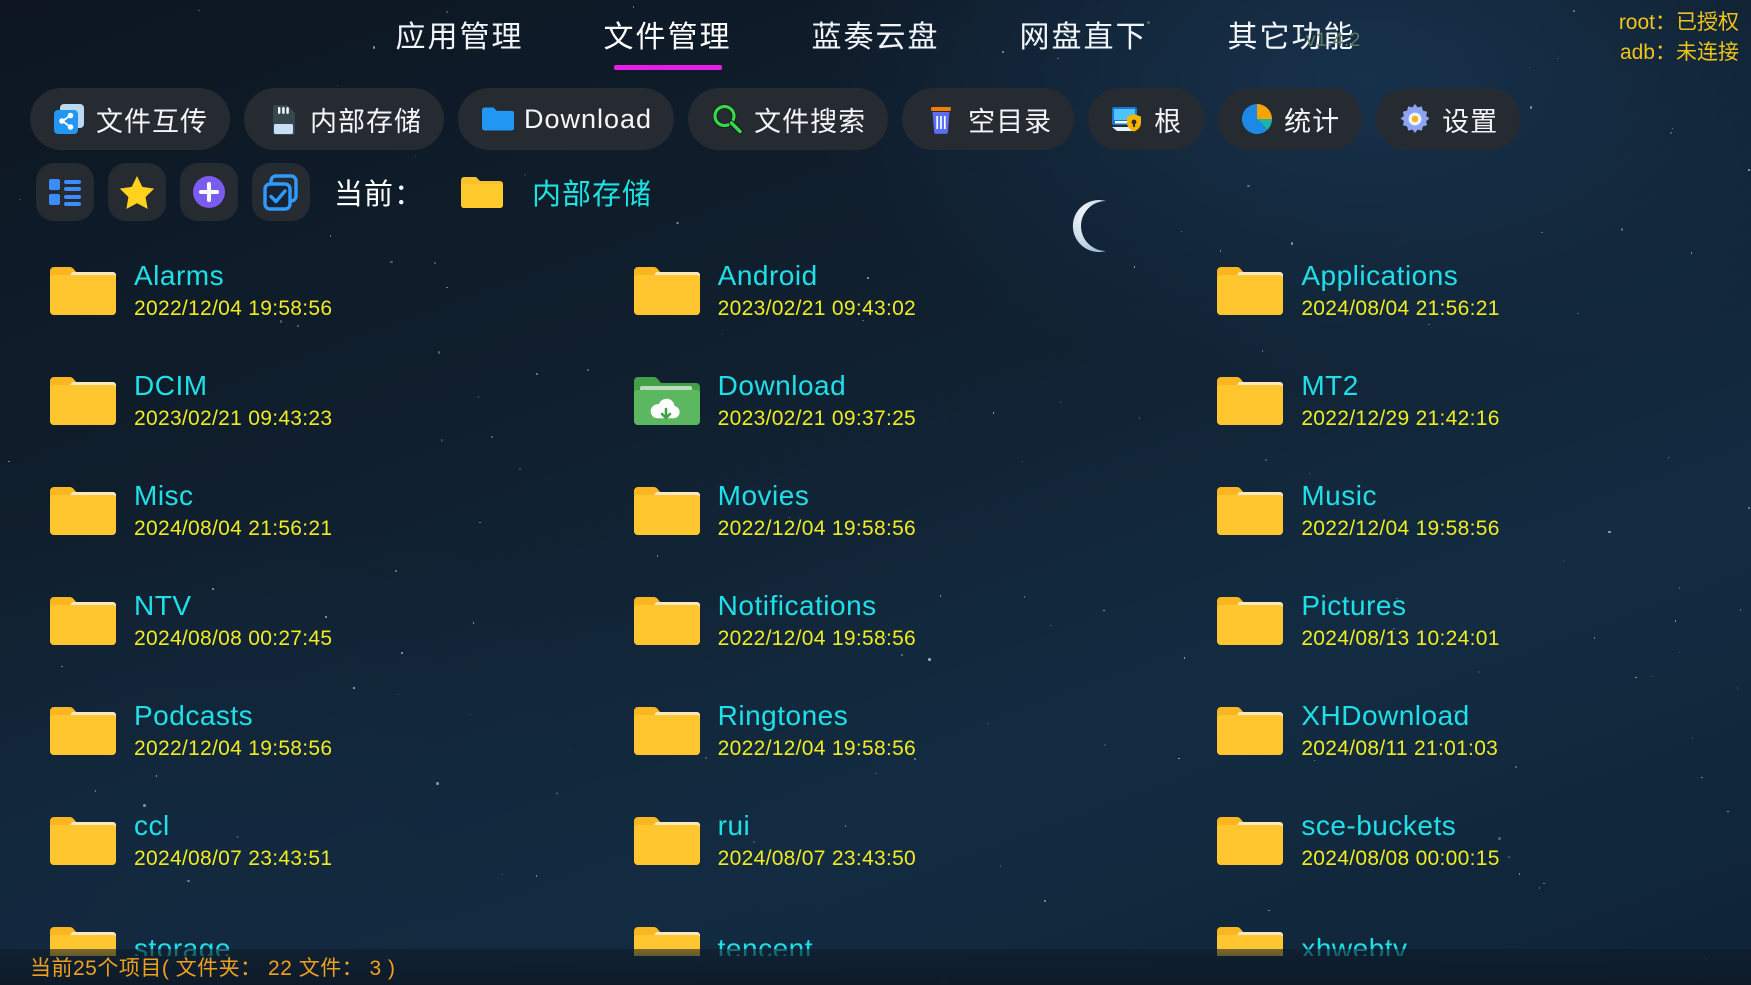 The width and height of the screenshot is (1751, 985). I want to click on gear-icon, so click(1415, 119).